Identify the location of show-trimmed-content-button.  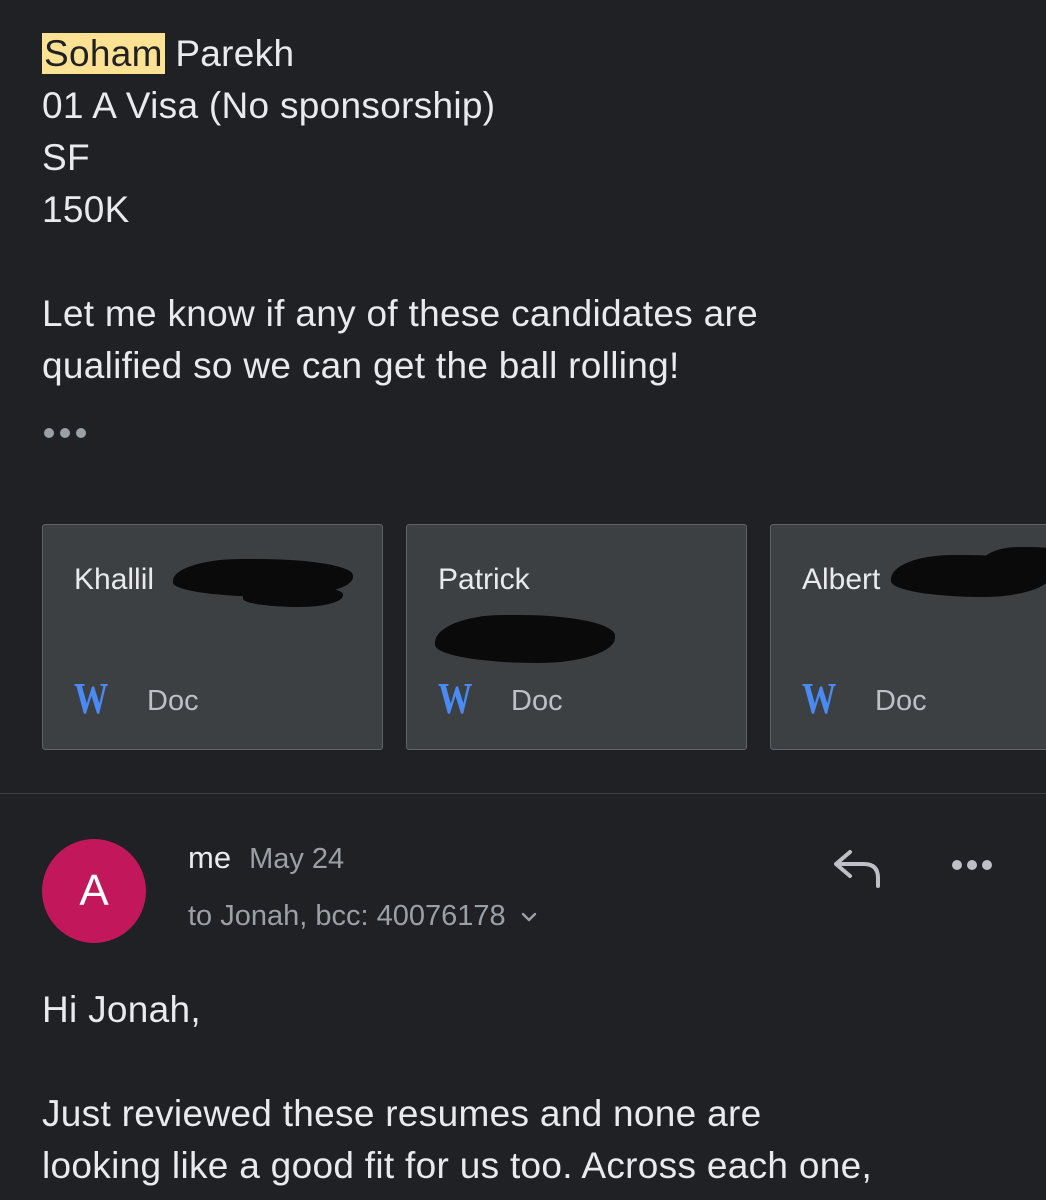
(65, 433).